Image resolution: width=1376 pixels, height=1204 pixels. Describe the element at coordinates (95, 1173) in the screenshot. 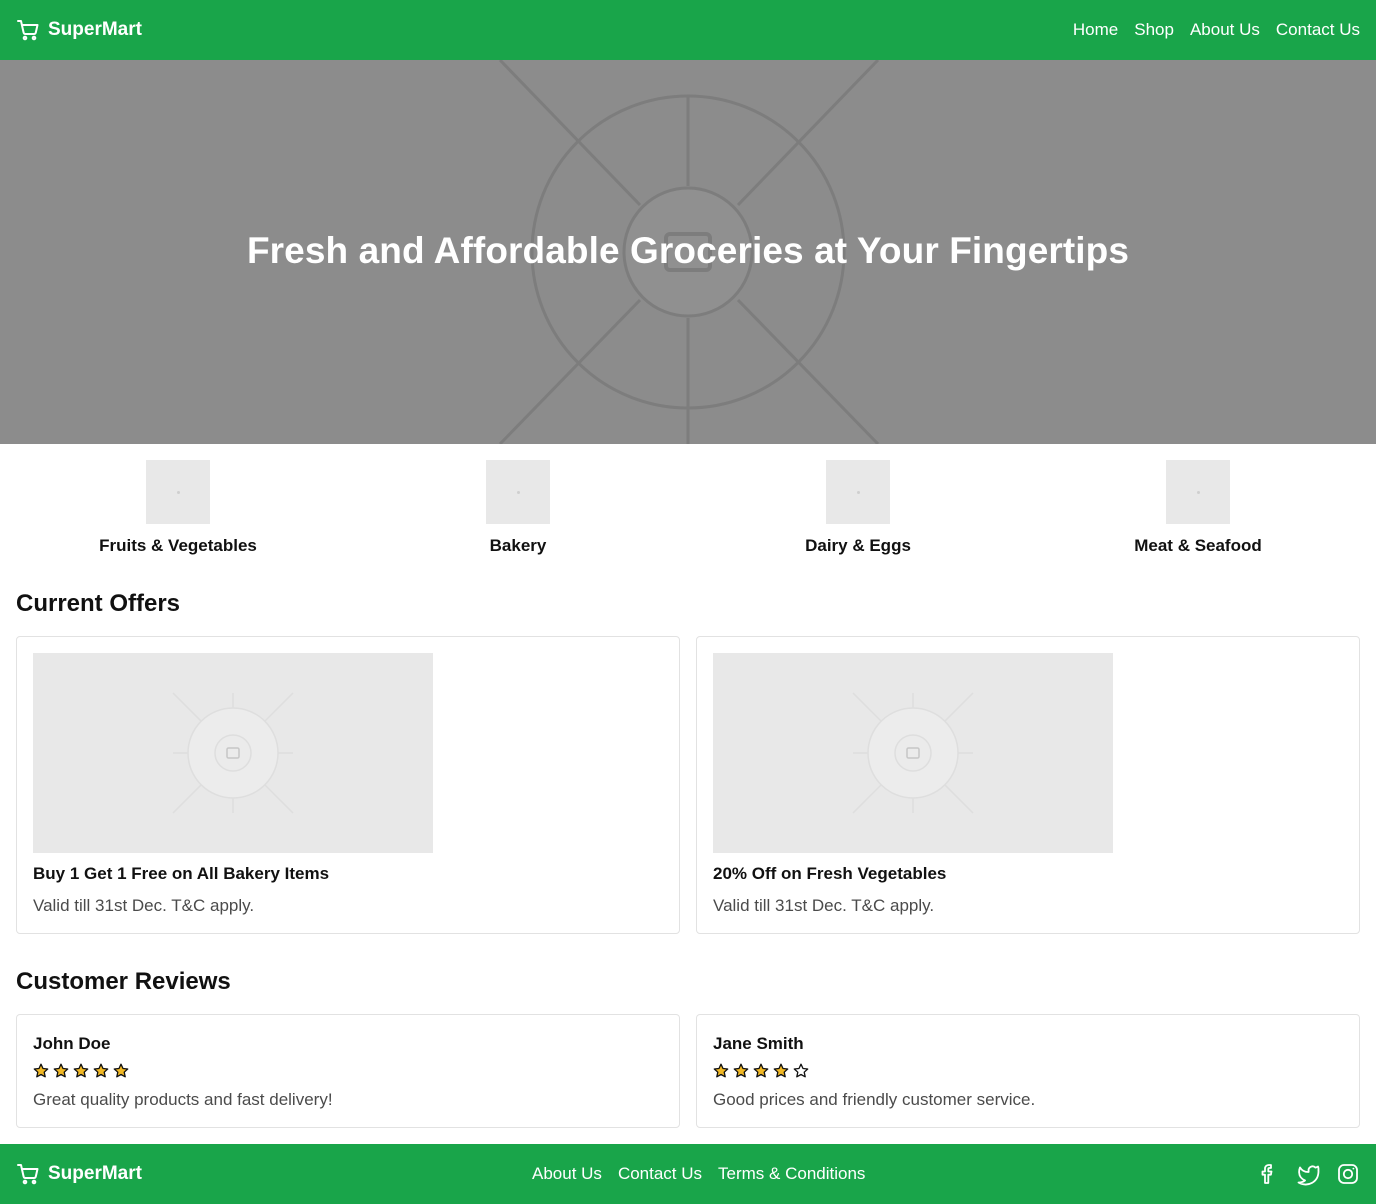

I see `footer-brand-name: SuperMart` at that location.